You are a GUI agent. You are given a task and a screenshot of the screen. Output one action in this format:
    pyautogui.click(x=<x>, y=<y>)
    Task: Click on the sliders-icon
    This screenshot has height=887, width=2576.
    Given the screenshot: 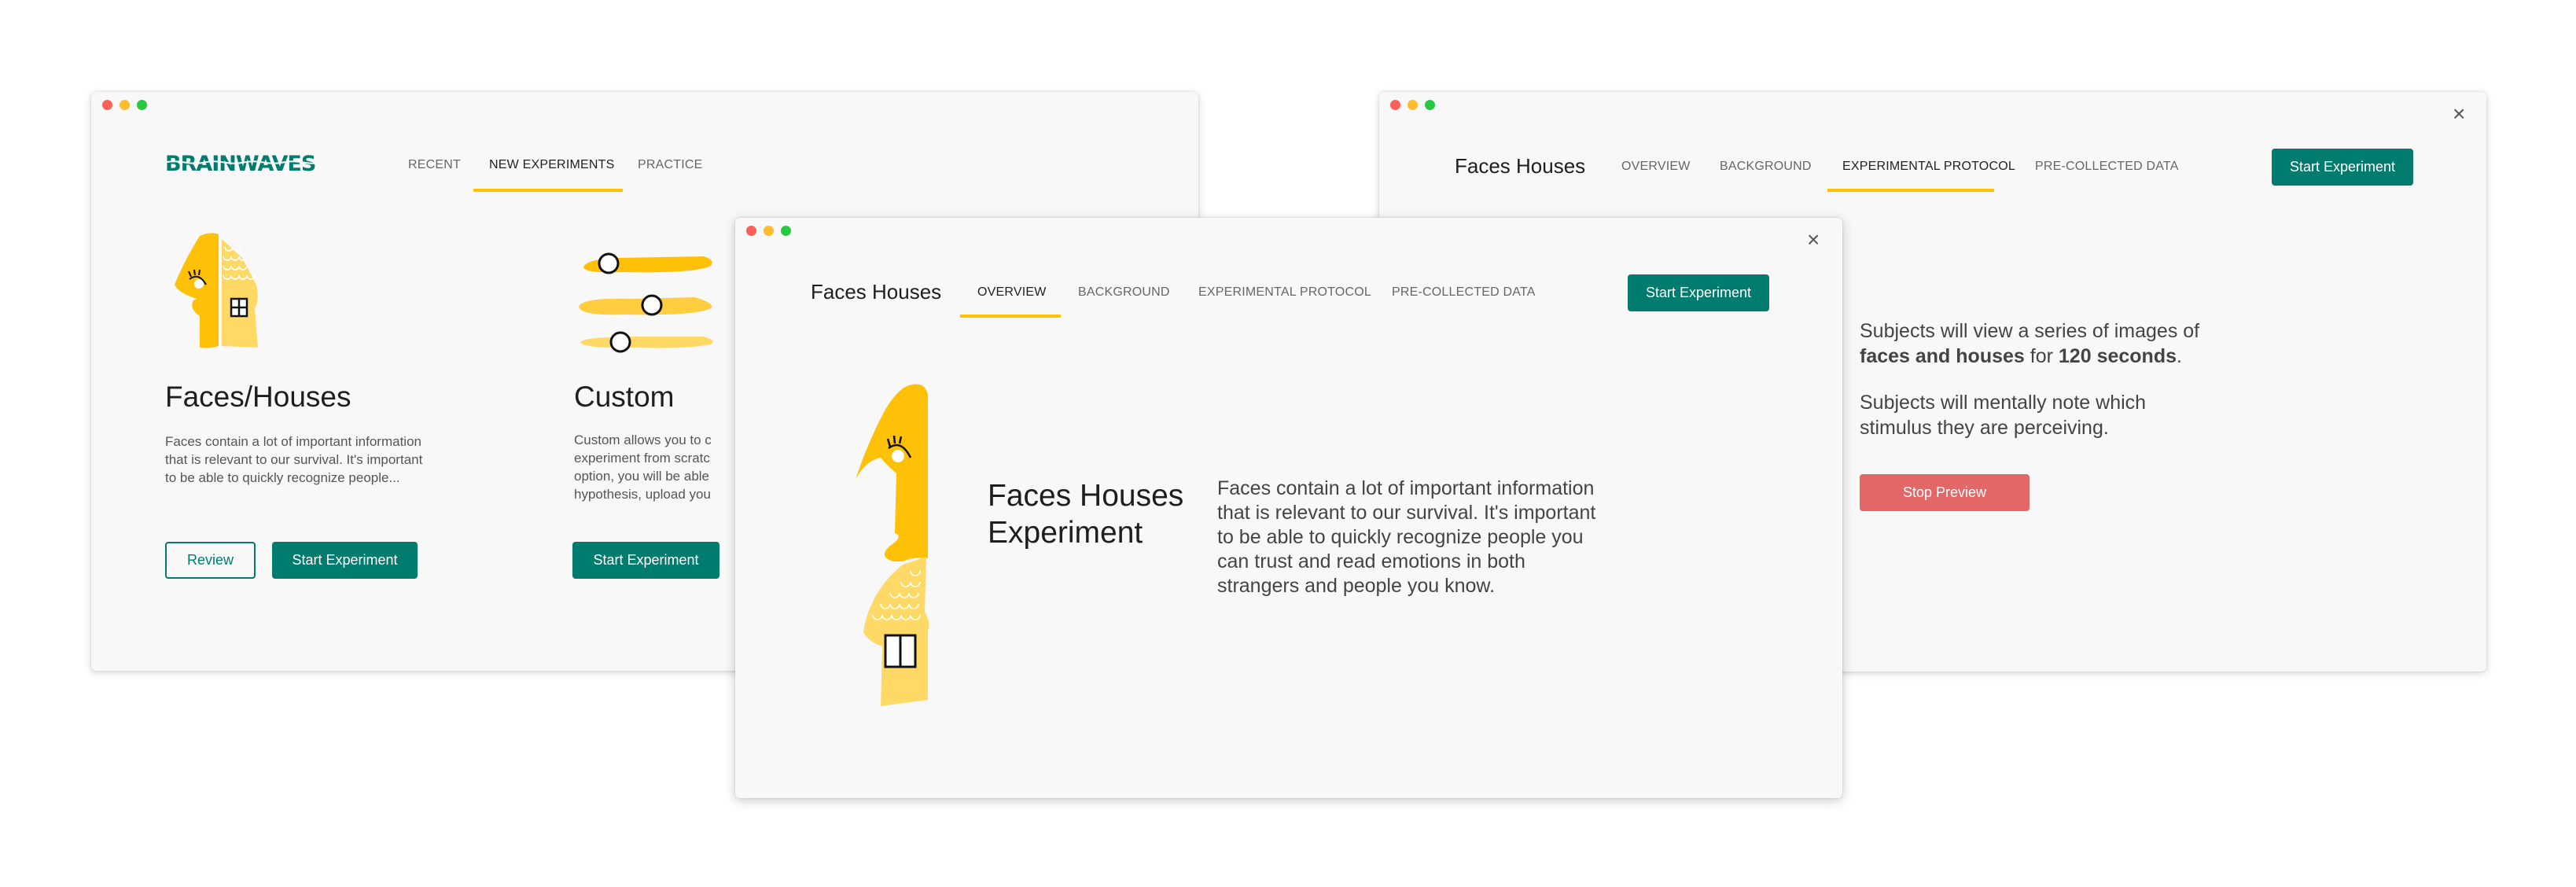 What is the action you would take?
    pyautogui.click(x=646, y=302)
    